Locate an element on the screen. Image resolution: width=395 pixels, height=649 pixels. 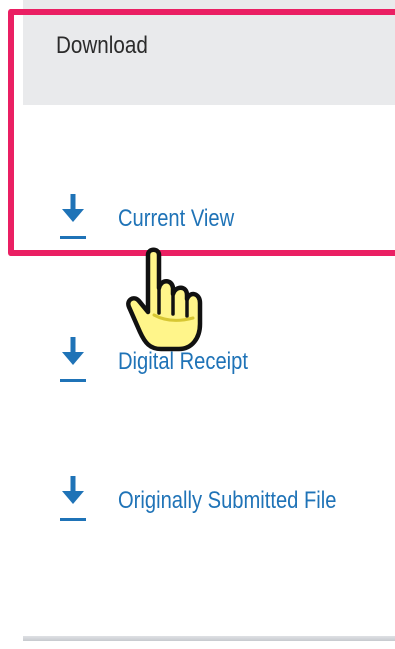
download-digital-receipt-item: Digital Receipt is located at coordinates (209, 361).